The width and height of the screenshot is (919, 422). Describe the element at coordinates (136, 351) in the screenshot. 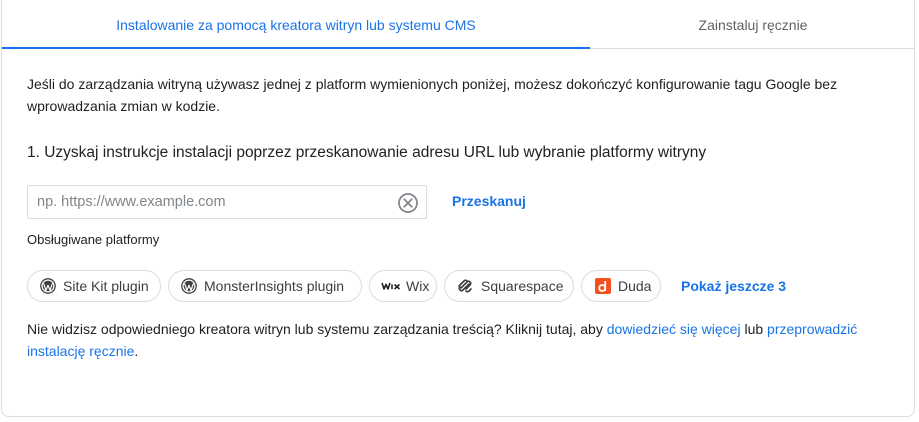

I see `footer-text: .` at that location.